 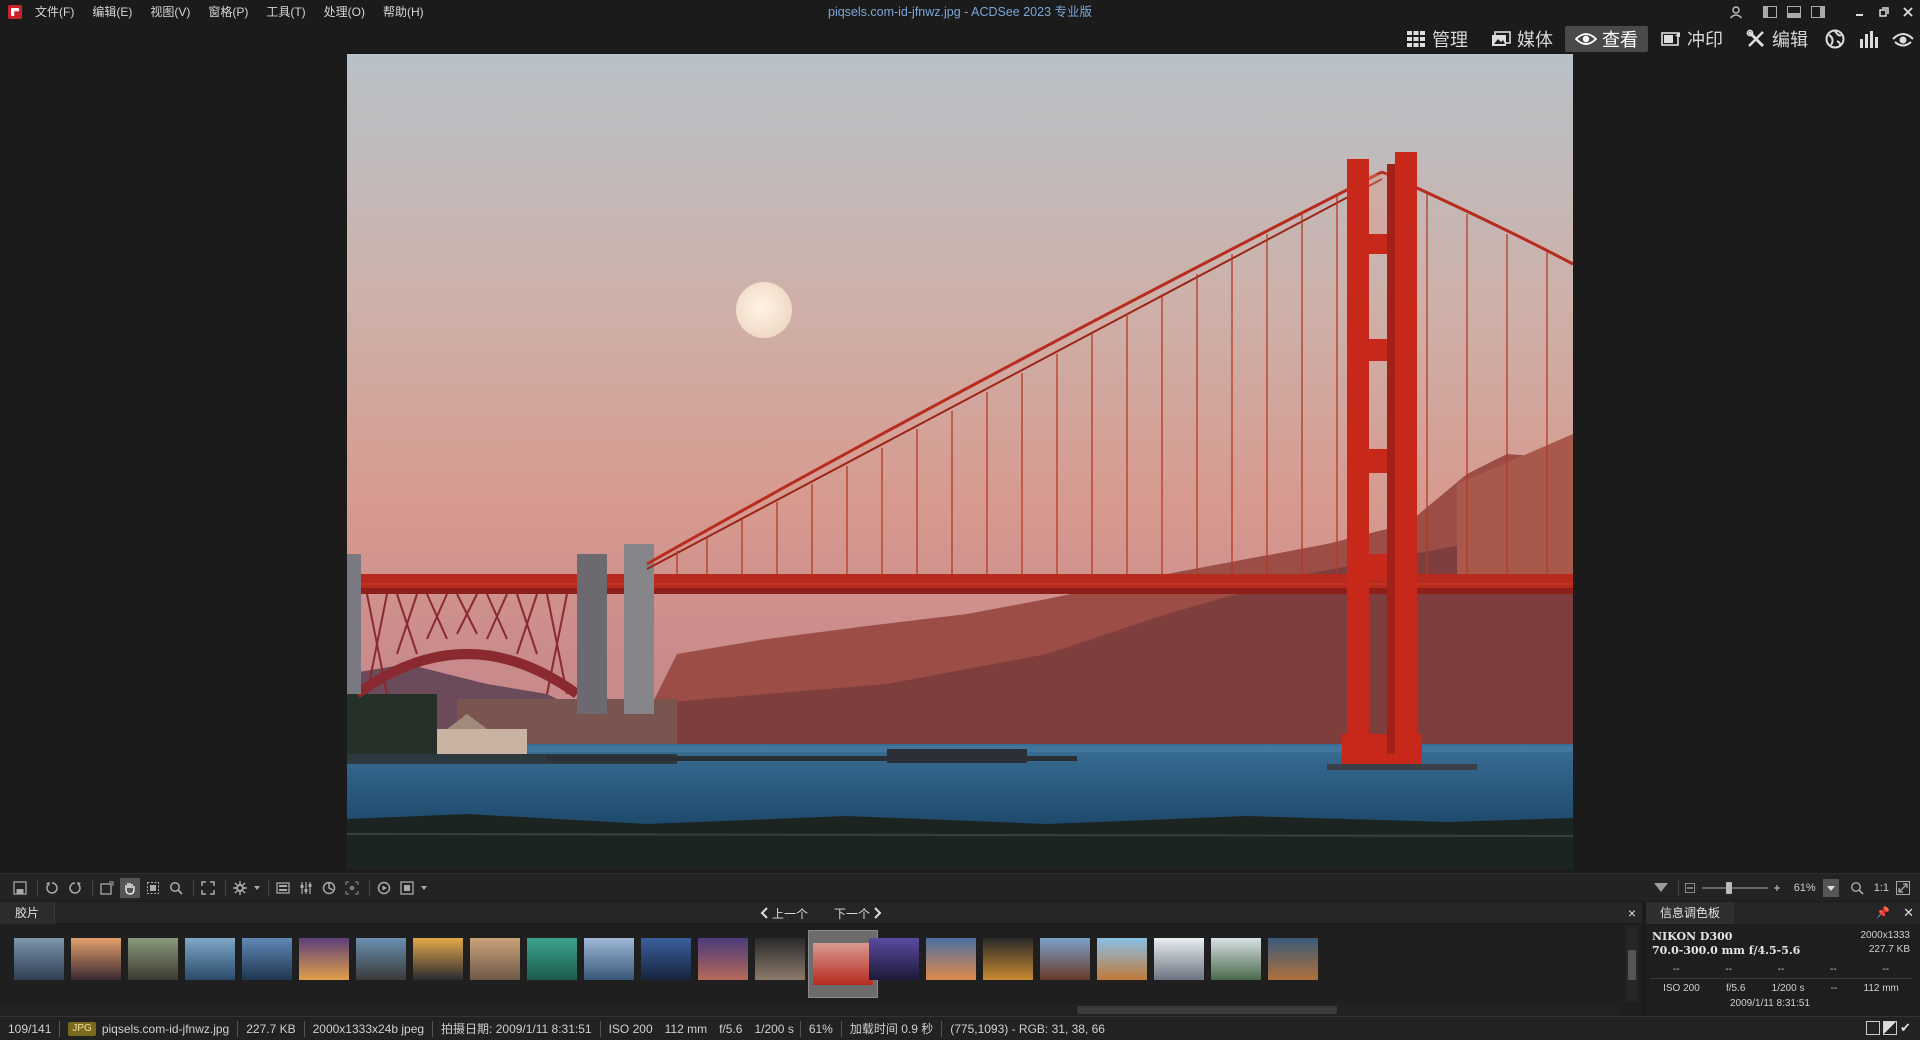 I want to click on filmstrip-thumbnails, so click(x=810, y=965).